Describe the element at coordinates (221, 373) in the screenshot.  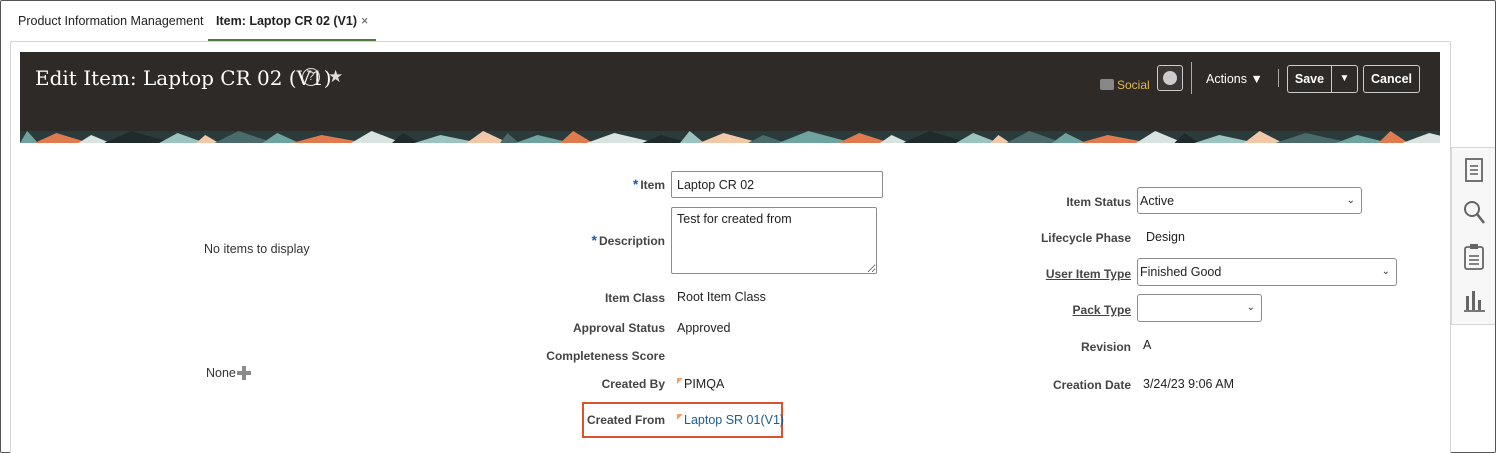
I see `none-label: None` at that location.